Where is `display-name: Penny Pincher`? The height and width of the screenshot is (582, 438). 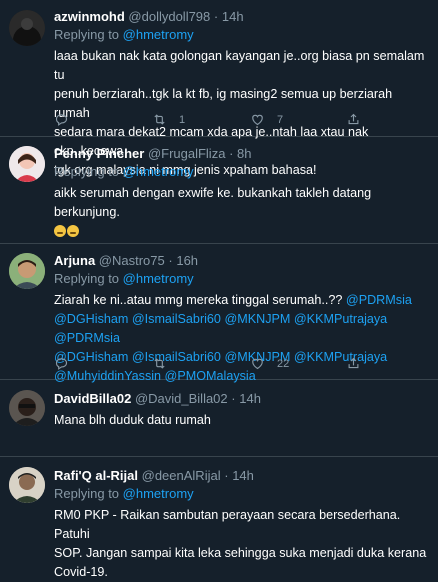
display-name: Penny Pincher is located at coordinates (99, 153).